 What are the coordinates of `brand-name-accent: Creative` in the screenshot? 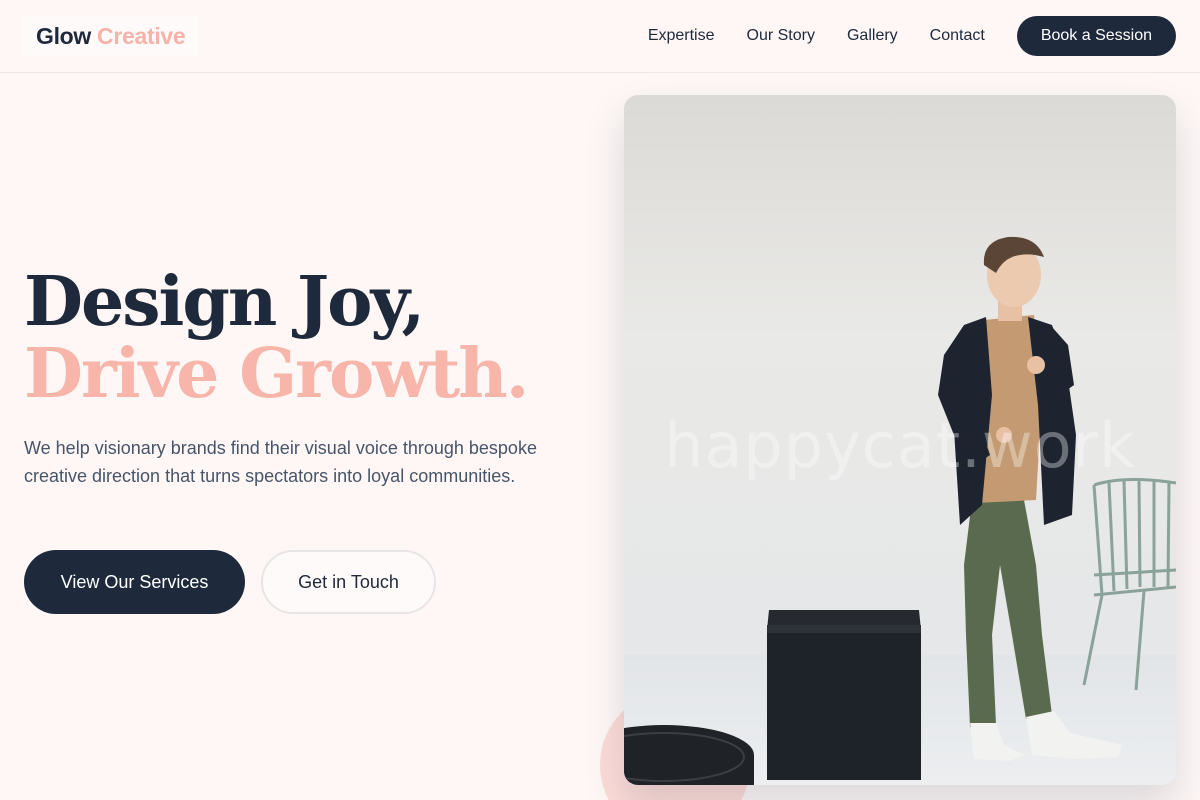 It's located at (141, 35).